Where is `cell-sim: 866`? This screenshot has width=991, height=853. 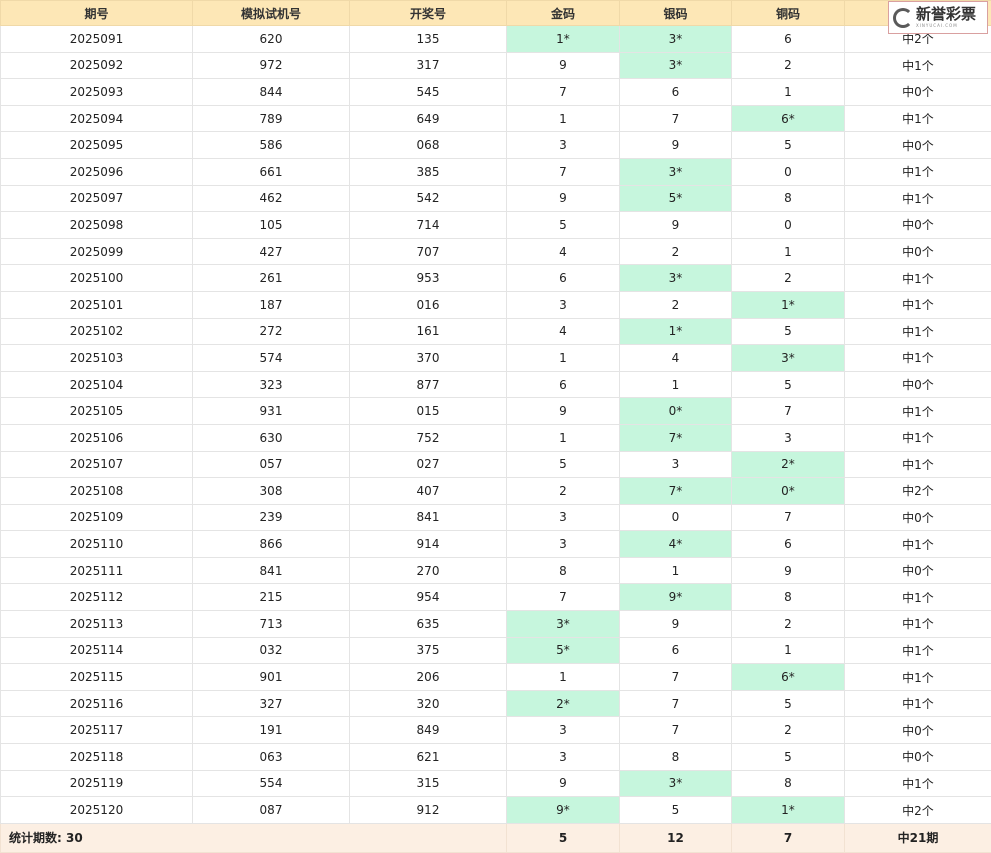 cell-sim: 866 is located at coordinates (271, 544).